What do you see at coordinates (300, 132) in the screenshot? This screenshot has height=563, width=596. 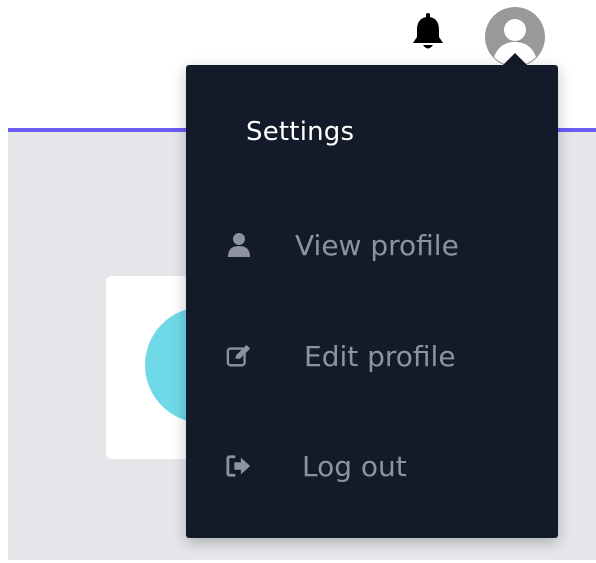 I see `dropdown-title: Settings` at bounding box center [300, 132].